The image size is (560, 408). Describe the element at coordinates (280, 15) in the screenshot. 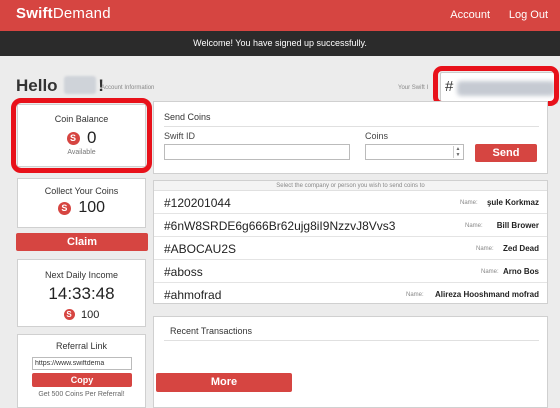

I see `top-nav-bar: SwiftDemand Account Log Out` at that location.